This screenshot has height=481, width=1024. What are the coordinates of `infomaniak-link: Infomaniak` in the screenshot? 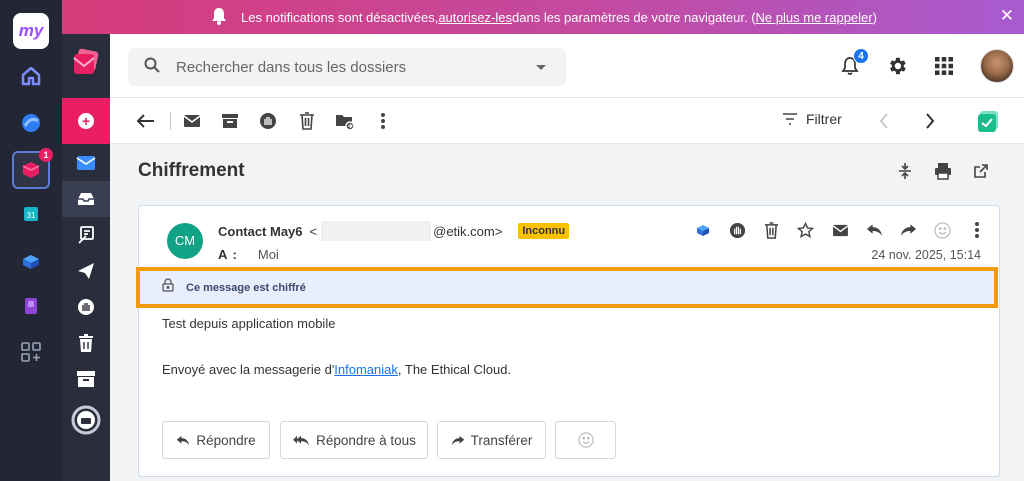 It's located at (366, 369).